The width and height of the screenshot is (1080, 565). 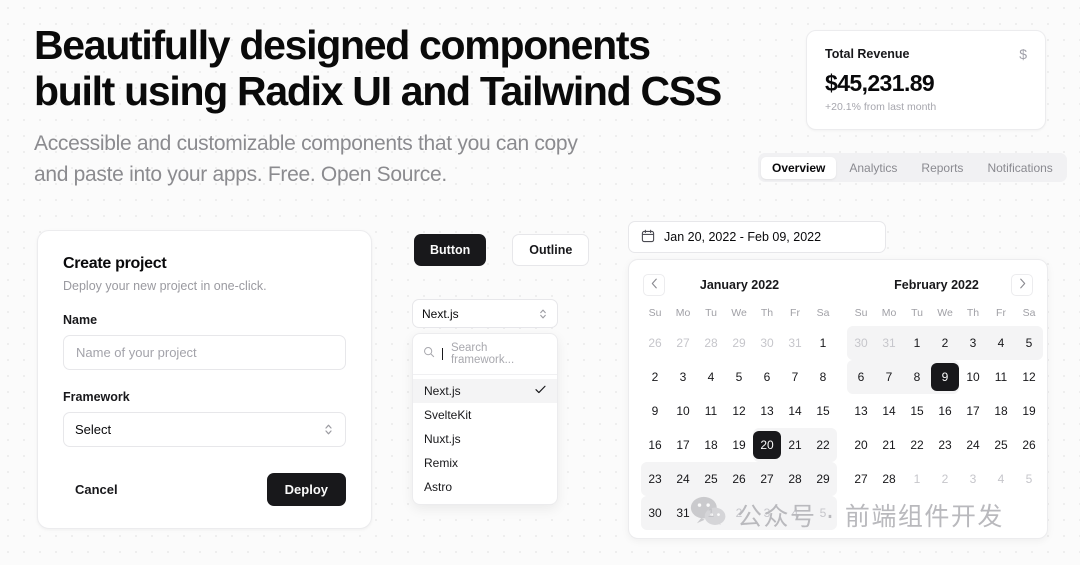 What do you see at coordinates (204, 352) in the screenshot?
I see `project-name-input` at bounding box center [204, 352].